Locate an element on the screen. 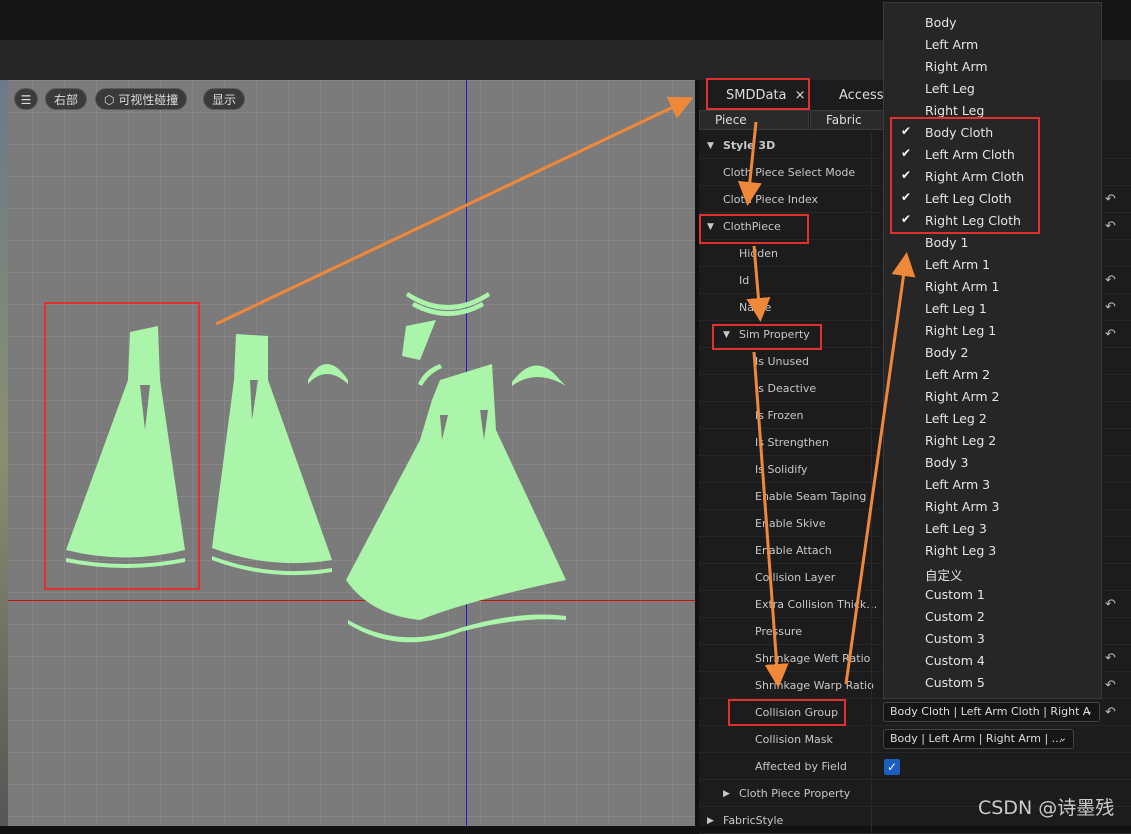 The height and width of the screenshot is (834, 1131). dropdown-item-label: Custom 5 is located at coordinates (955, 682).